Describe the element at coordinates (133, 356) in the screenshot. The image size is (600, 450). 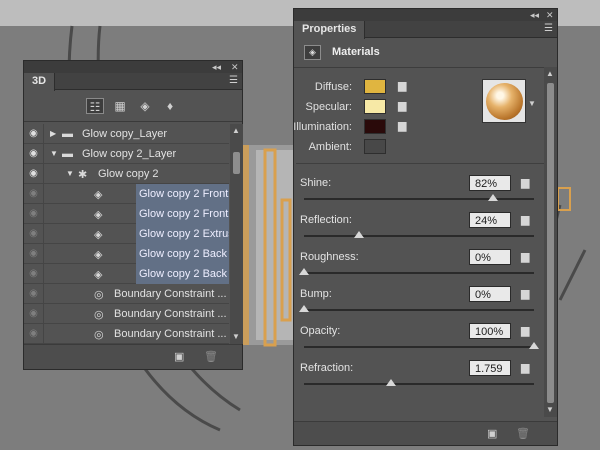
I see `3d-panel-footer: ▣ 🗑` at that location.